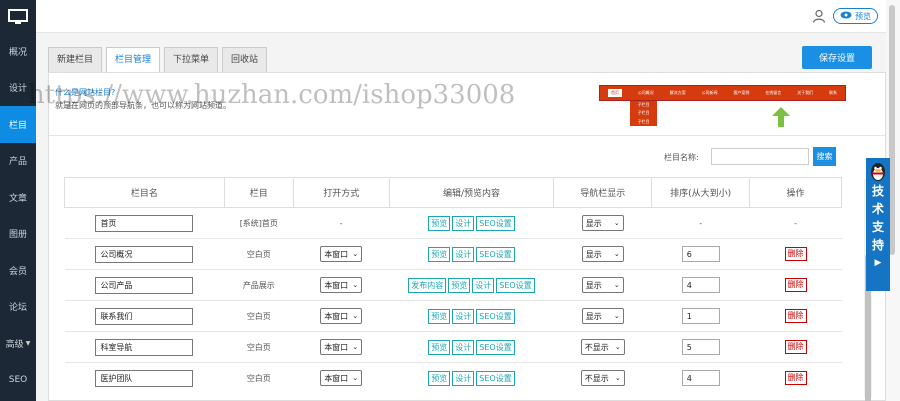  I want to click on table-row: 联系我们 空白页 本窗口 ⌄ 预览 设计 SEO设置 显示 ⌄ 1 删除, so click(453, 316).